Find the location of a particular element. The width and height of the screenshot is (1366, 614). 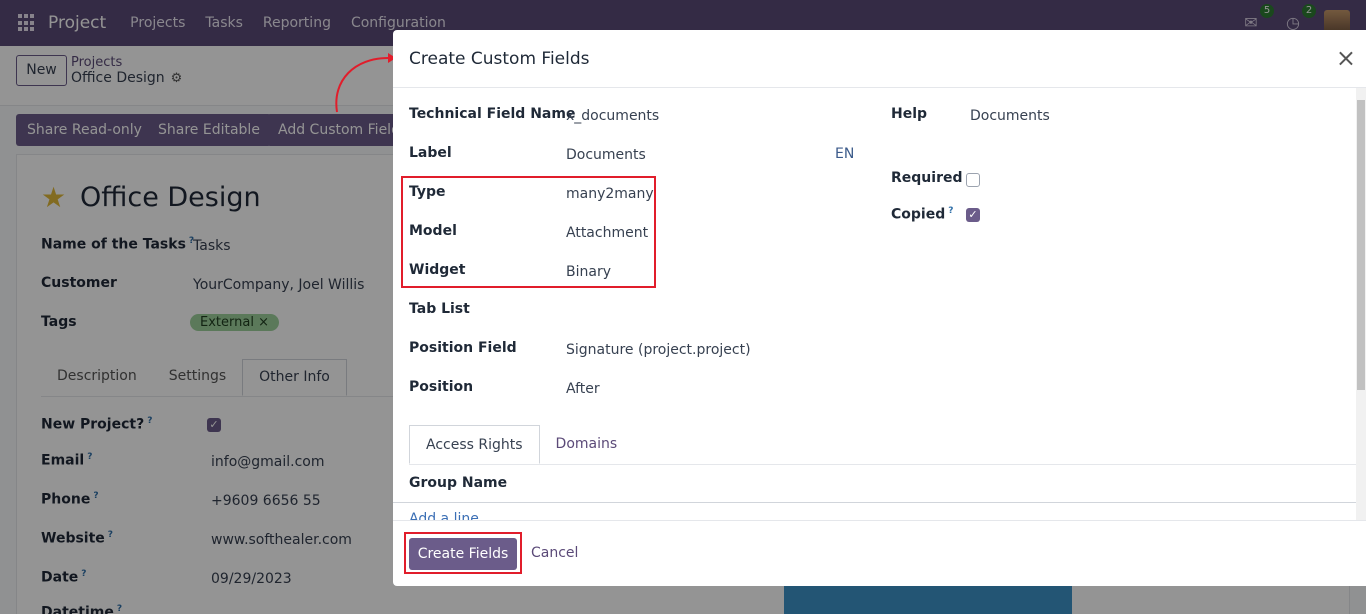

cancel-button: Cancel is located at coordinates (554, 553).